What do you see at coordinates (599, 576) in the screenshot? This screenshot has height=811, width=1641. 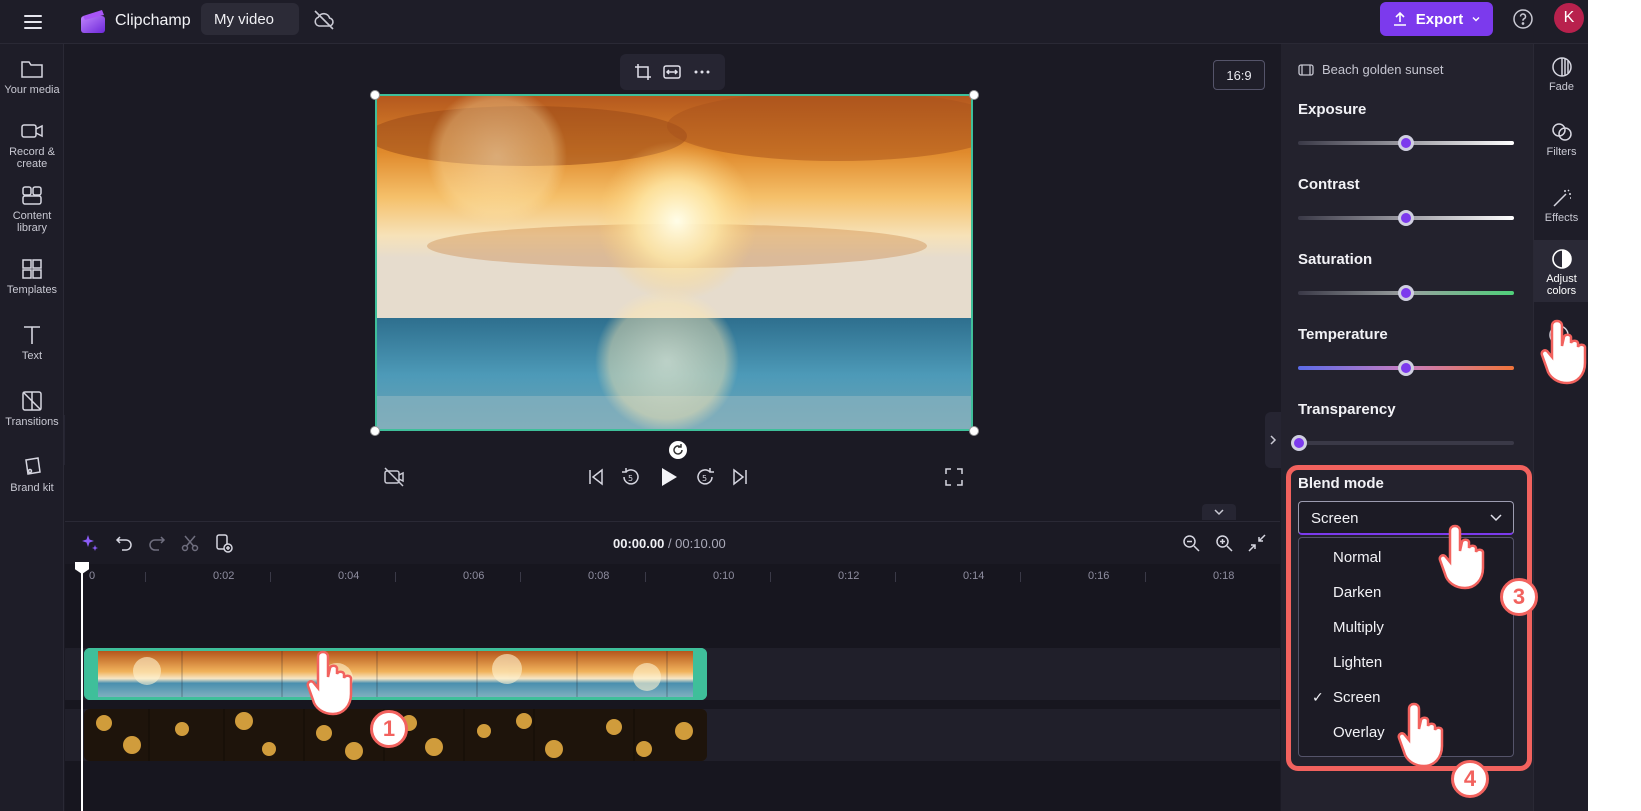 I see `ruler-label: 0:08` at bounding box center [599, 576].